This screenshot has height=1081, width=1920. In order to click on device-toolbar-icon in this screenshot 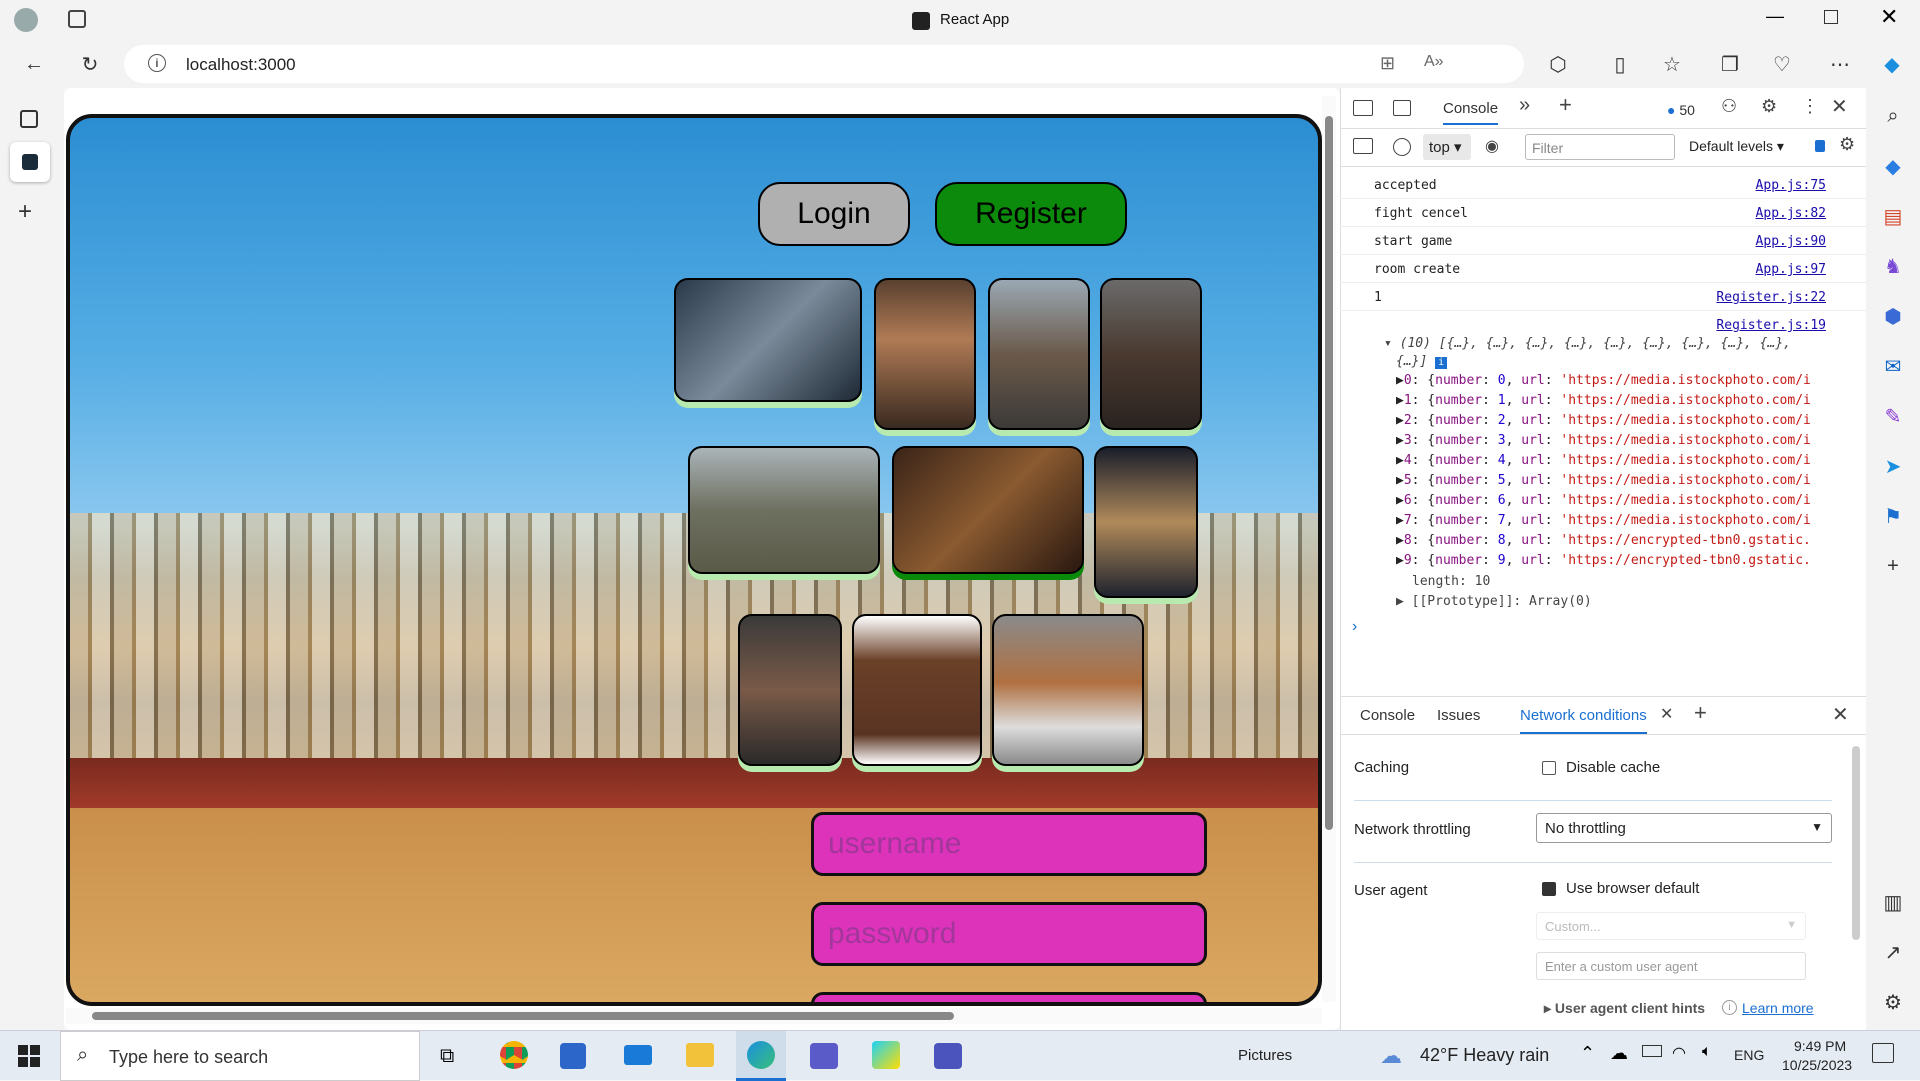, I will do `click(1402, 108)`.